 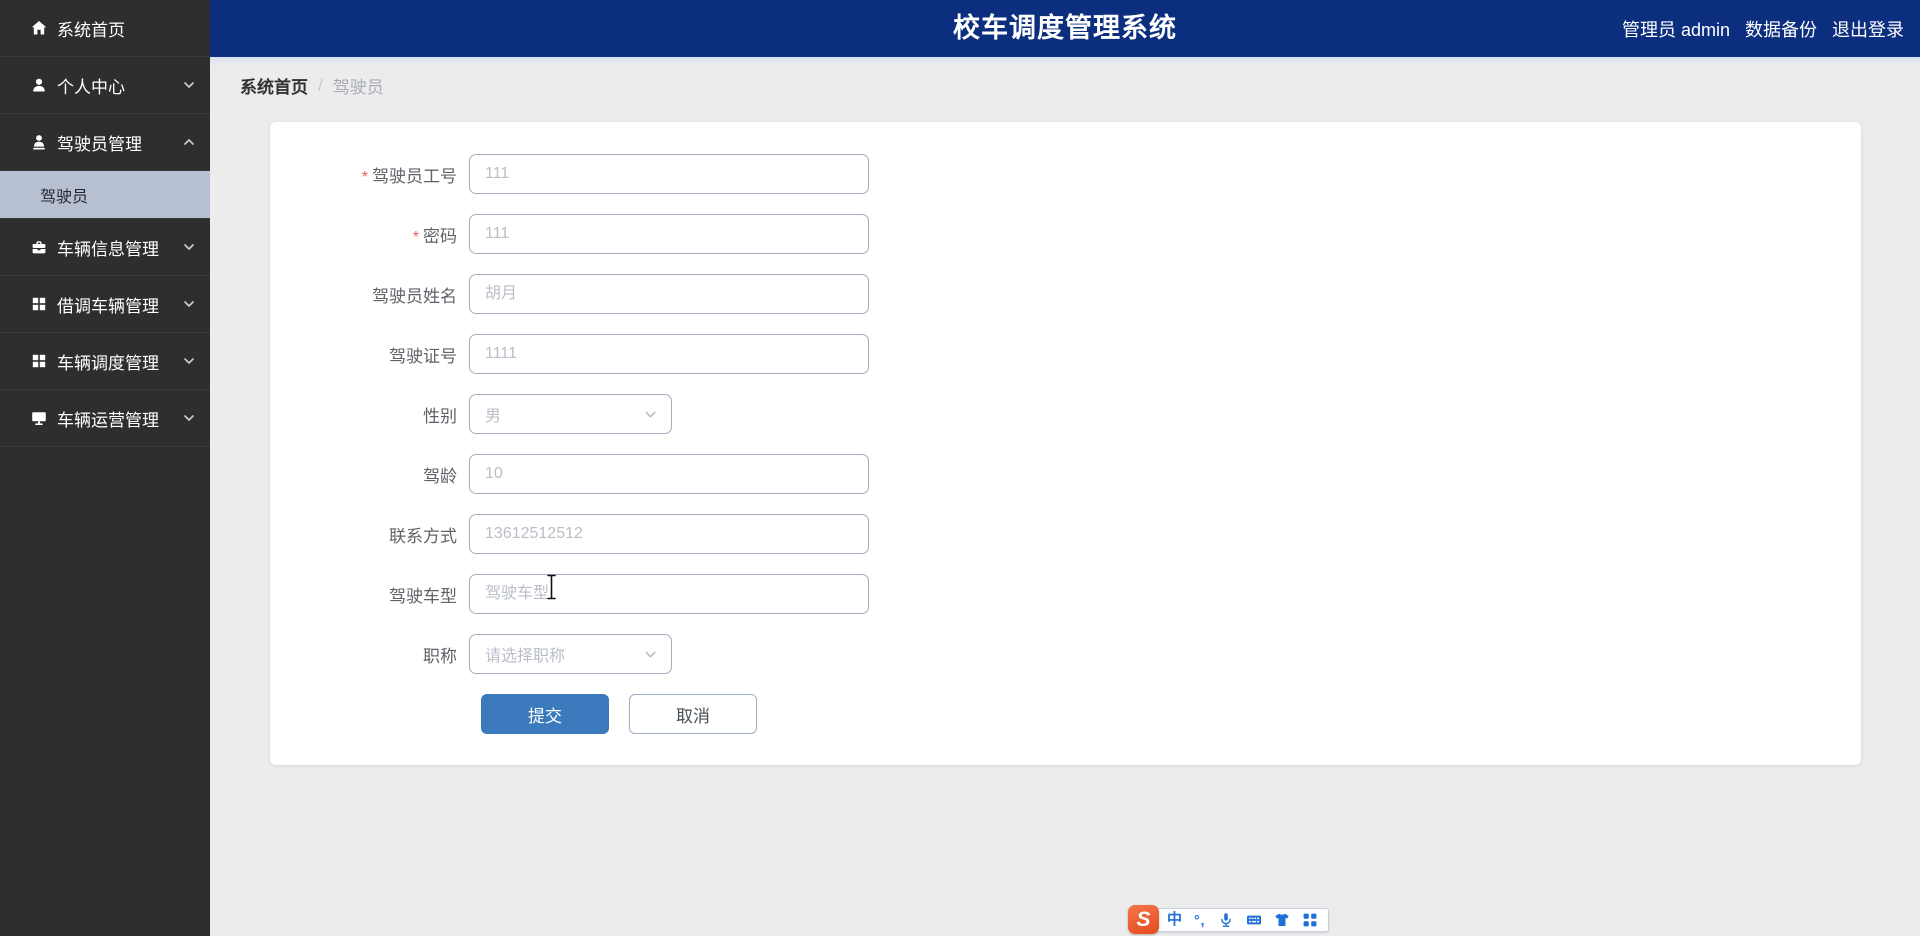 What do you see at coordinates (108, 249) in the screenshot?
I see `sidebar-item-label: 车辆信息管理` at bounding box center [108, 249].